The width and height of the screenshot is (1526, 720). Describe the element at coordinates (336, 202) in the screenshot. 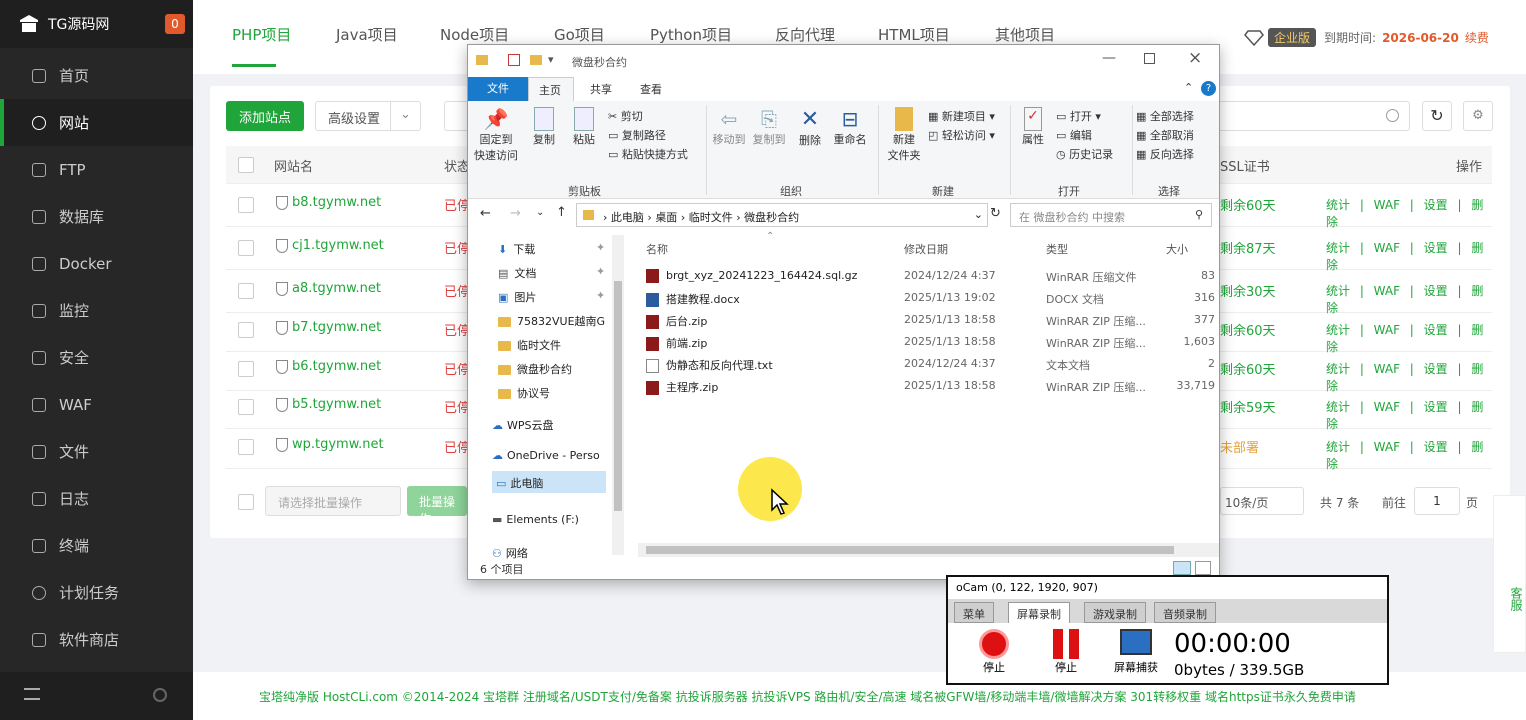

I see `site-link: b8.tgymw.net` at that location.